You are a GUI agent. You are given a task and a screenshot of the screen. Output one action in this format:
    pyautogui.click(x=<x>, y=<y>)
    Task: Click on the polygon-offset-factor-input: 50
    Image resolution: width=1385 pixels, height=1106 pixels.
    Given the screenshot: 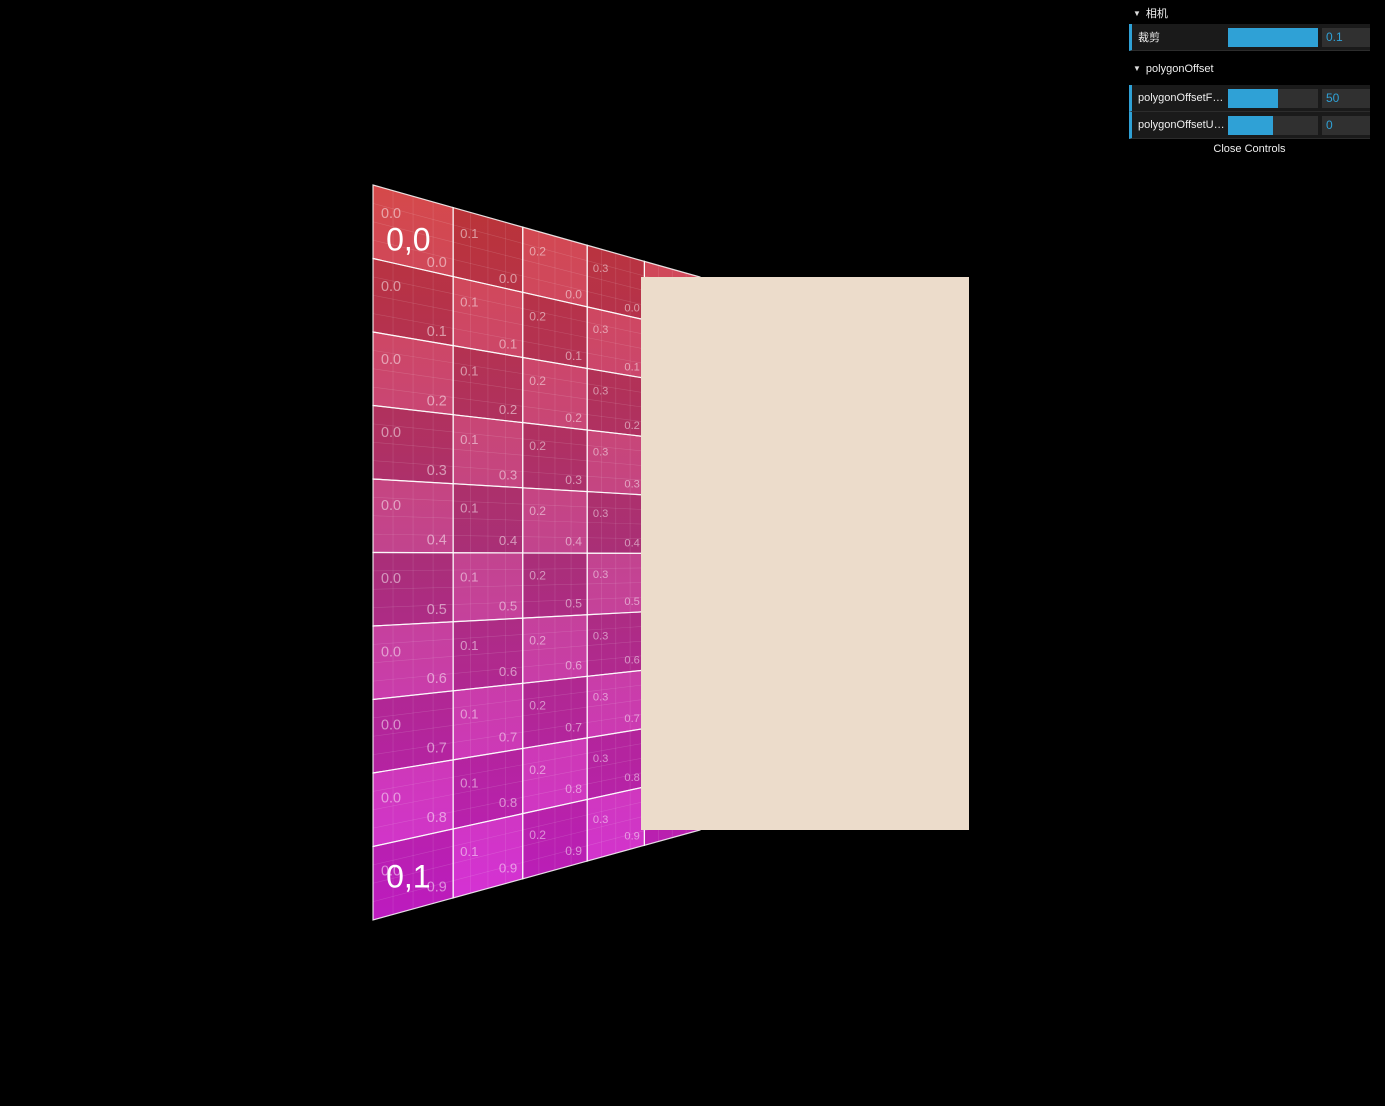 What is the action you would take?
    pyautogui.click(x=1346, y=98)
    